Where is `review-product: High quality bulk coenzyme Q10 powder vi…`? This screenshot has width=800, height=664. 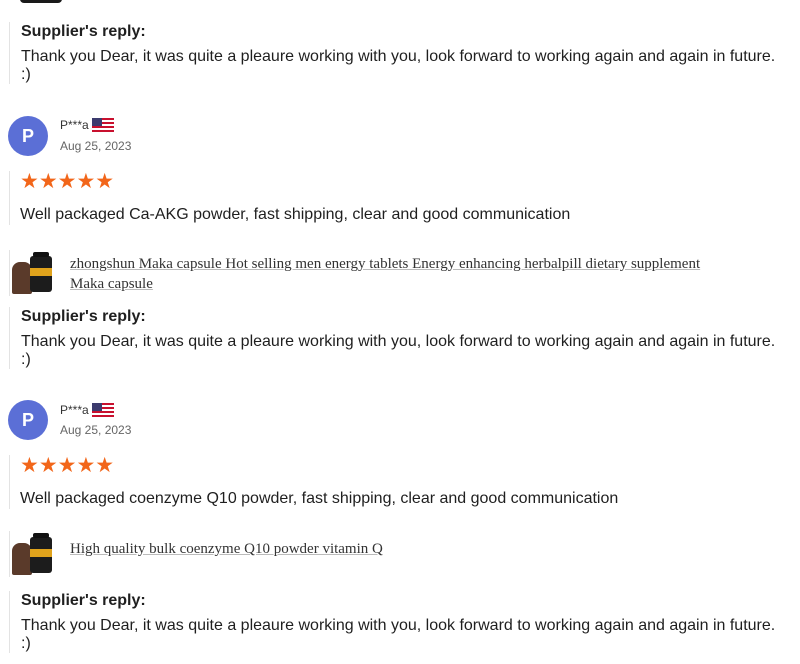
review-product: High quality bulk coenzyme Q10 powder vi… is located at coordinates (399, 554).